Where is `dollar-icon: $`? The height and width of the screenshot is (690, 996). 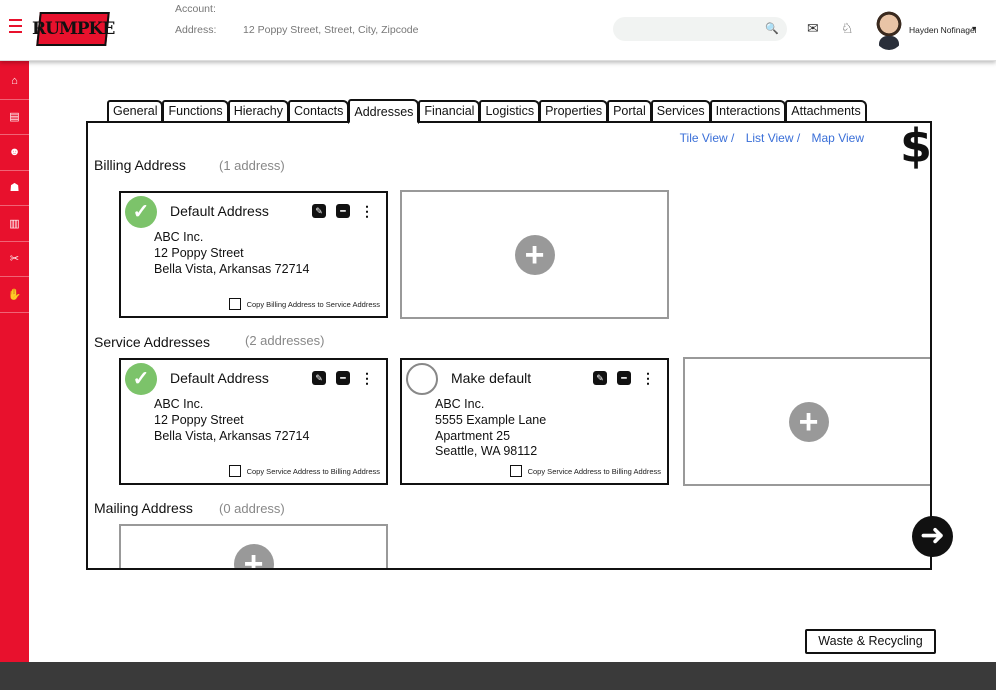 dollar-icon: $ is located at coordinates (915, 148).